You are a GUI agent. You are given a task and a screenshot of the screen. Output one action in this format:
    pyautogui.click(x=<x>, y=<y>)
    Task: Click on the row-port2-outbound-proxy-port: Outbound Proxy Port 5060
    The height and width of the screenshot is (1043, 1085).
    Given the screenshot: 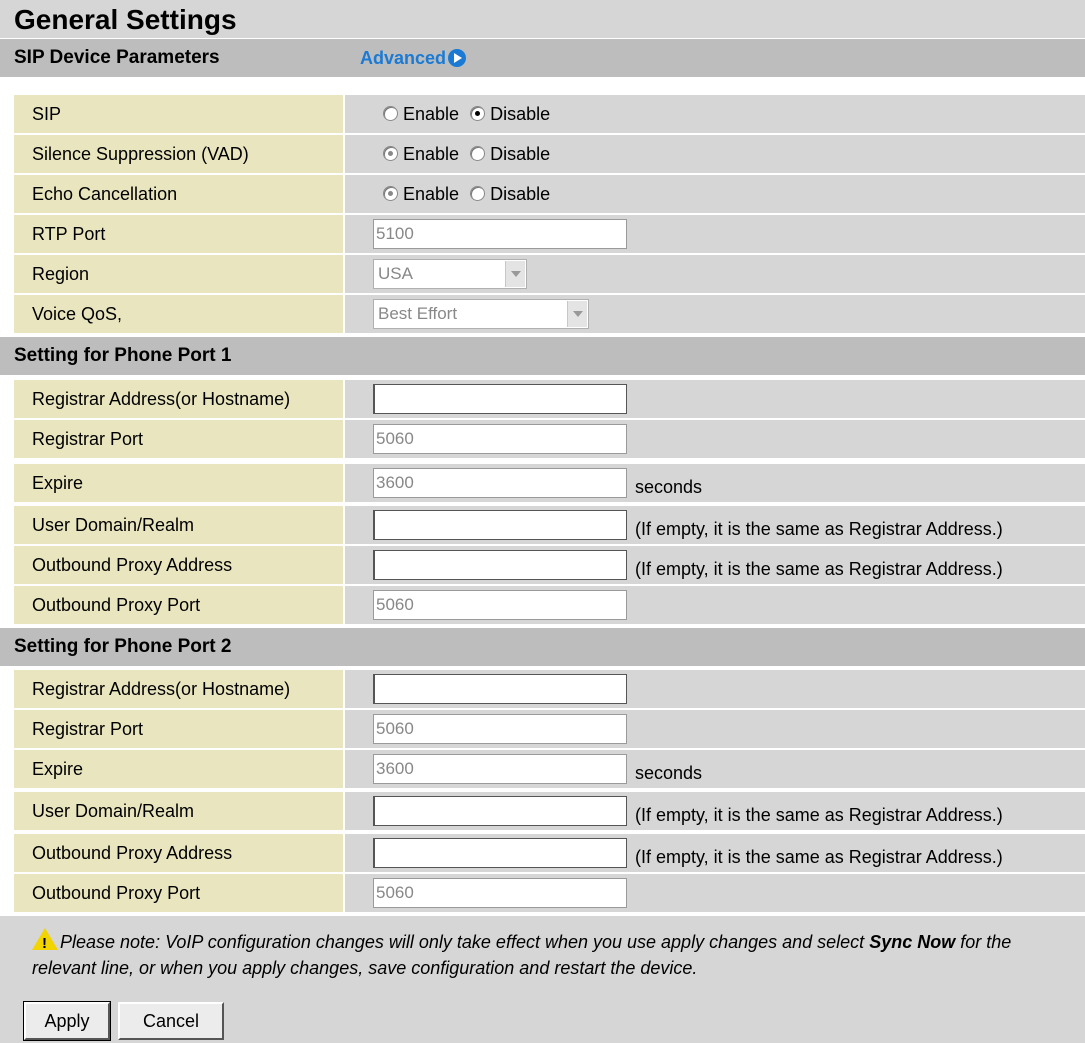 What is the action you would take?
    pyautogui.click(x=542, y=894)
    